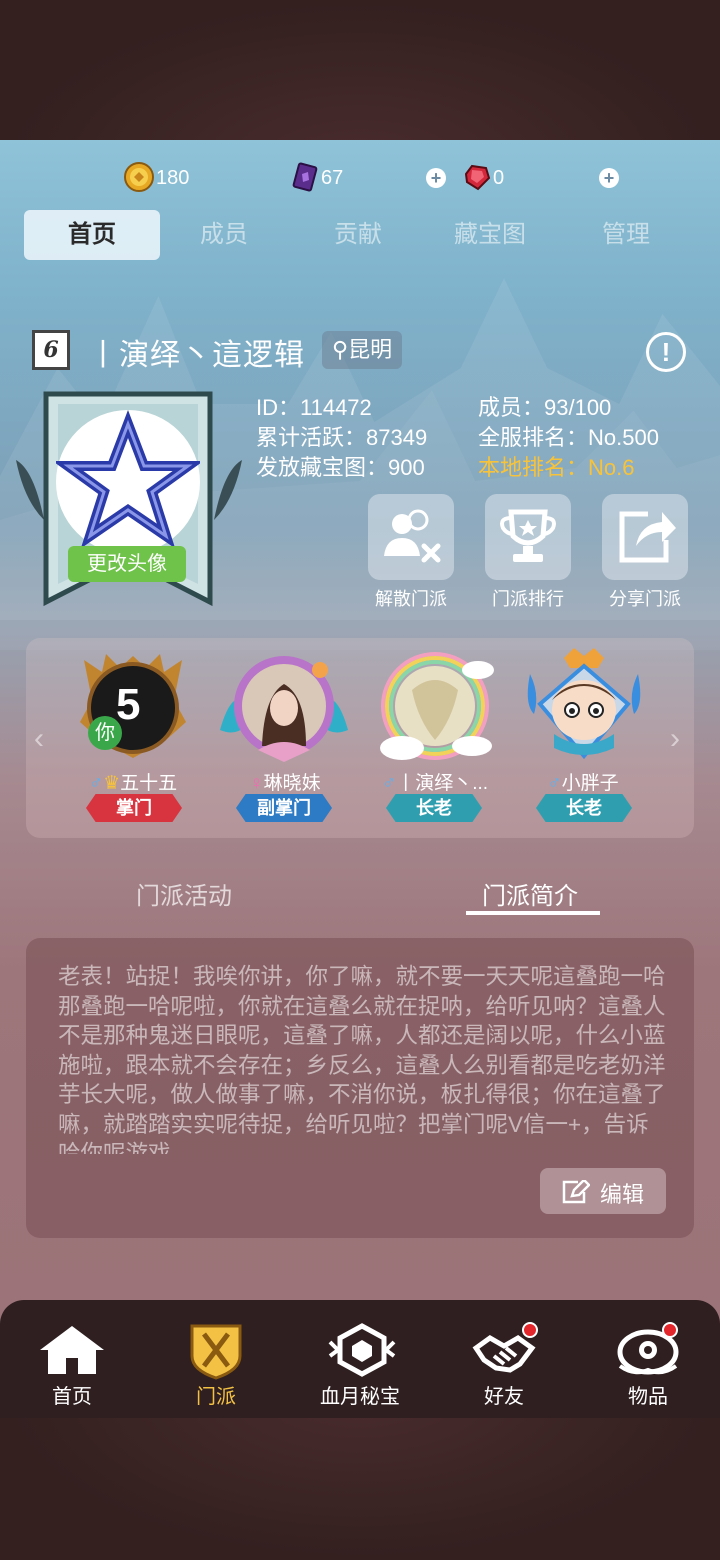 This screenshot has height=1560, width=720. What do you see at coordinates (342, 437) in the screenshot?
I see `total-activity: 累计活跃：87349` at bounding box center [342, 437].